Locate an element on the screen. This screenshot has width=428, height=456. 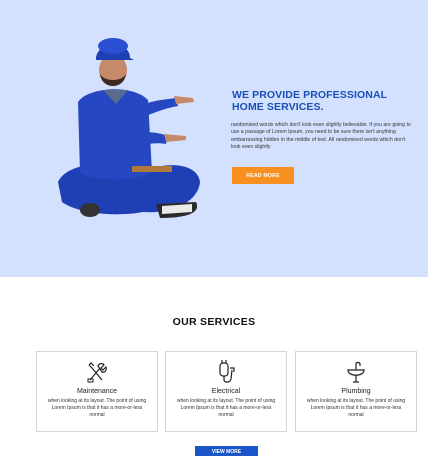
hero-title: WE PROVIDE PROFESSIONAL HOME SERVICES. is located at coordinates (322, 101).